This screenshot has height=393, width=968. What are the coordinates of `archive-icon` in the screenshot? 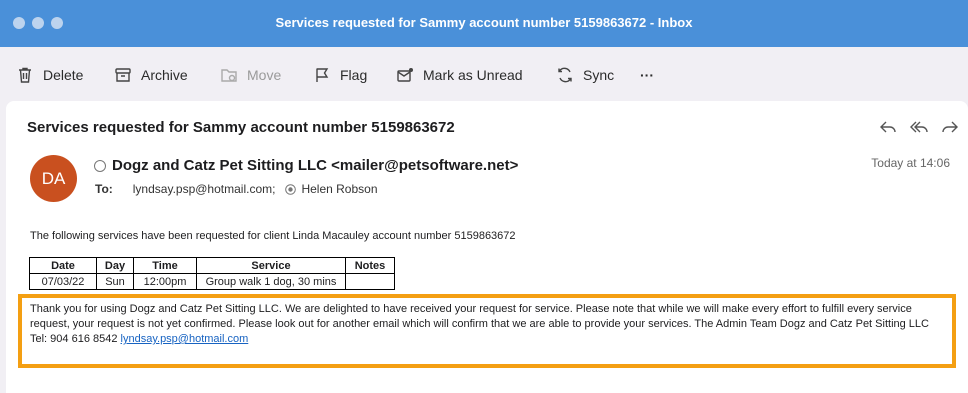 It's located at (123, 75).